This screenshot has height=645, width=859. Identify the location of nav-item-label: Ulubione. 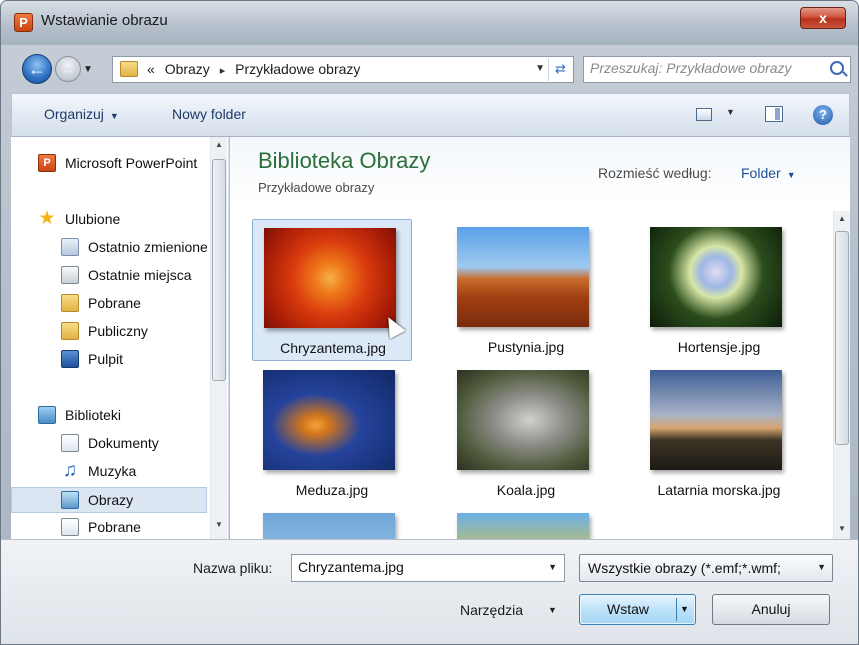
(93, 219).